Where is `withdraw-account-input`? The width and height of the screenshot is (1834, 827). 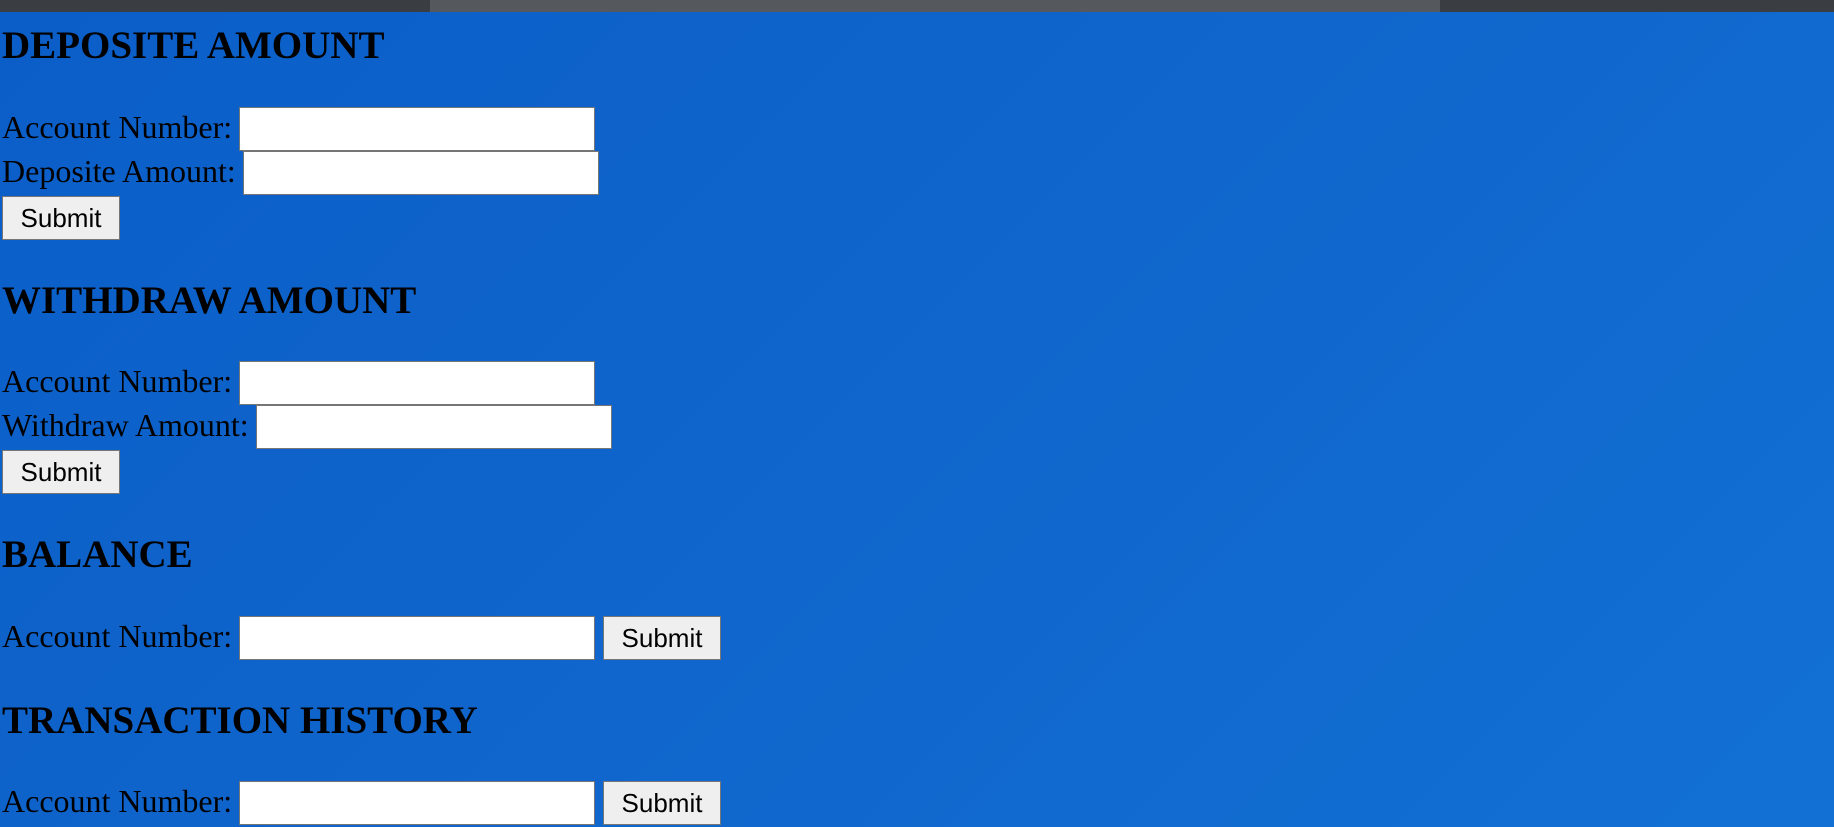
withdraw-account-input is located at coordinates (417, 383).